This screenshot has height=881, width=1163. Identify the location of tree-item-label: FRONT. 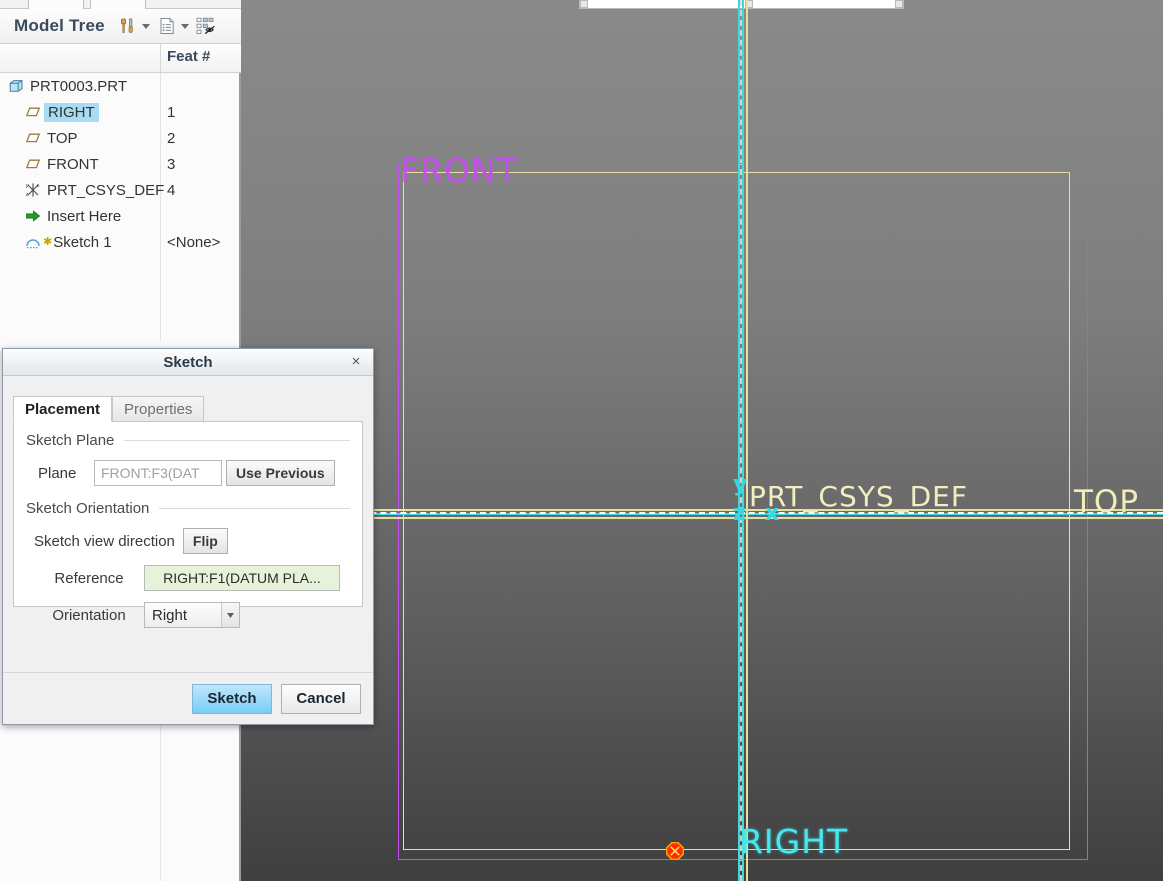
(73, 164).